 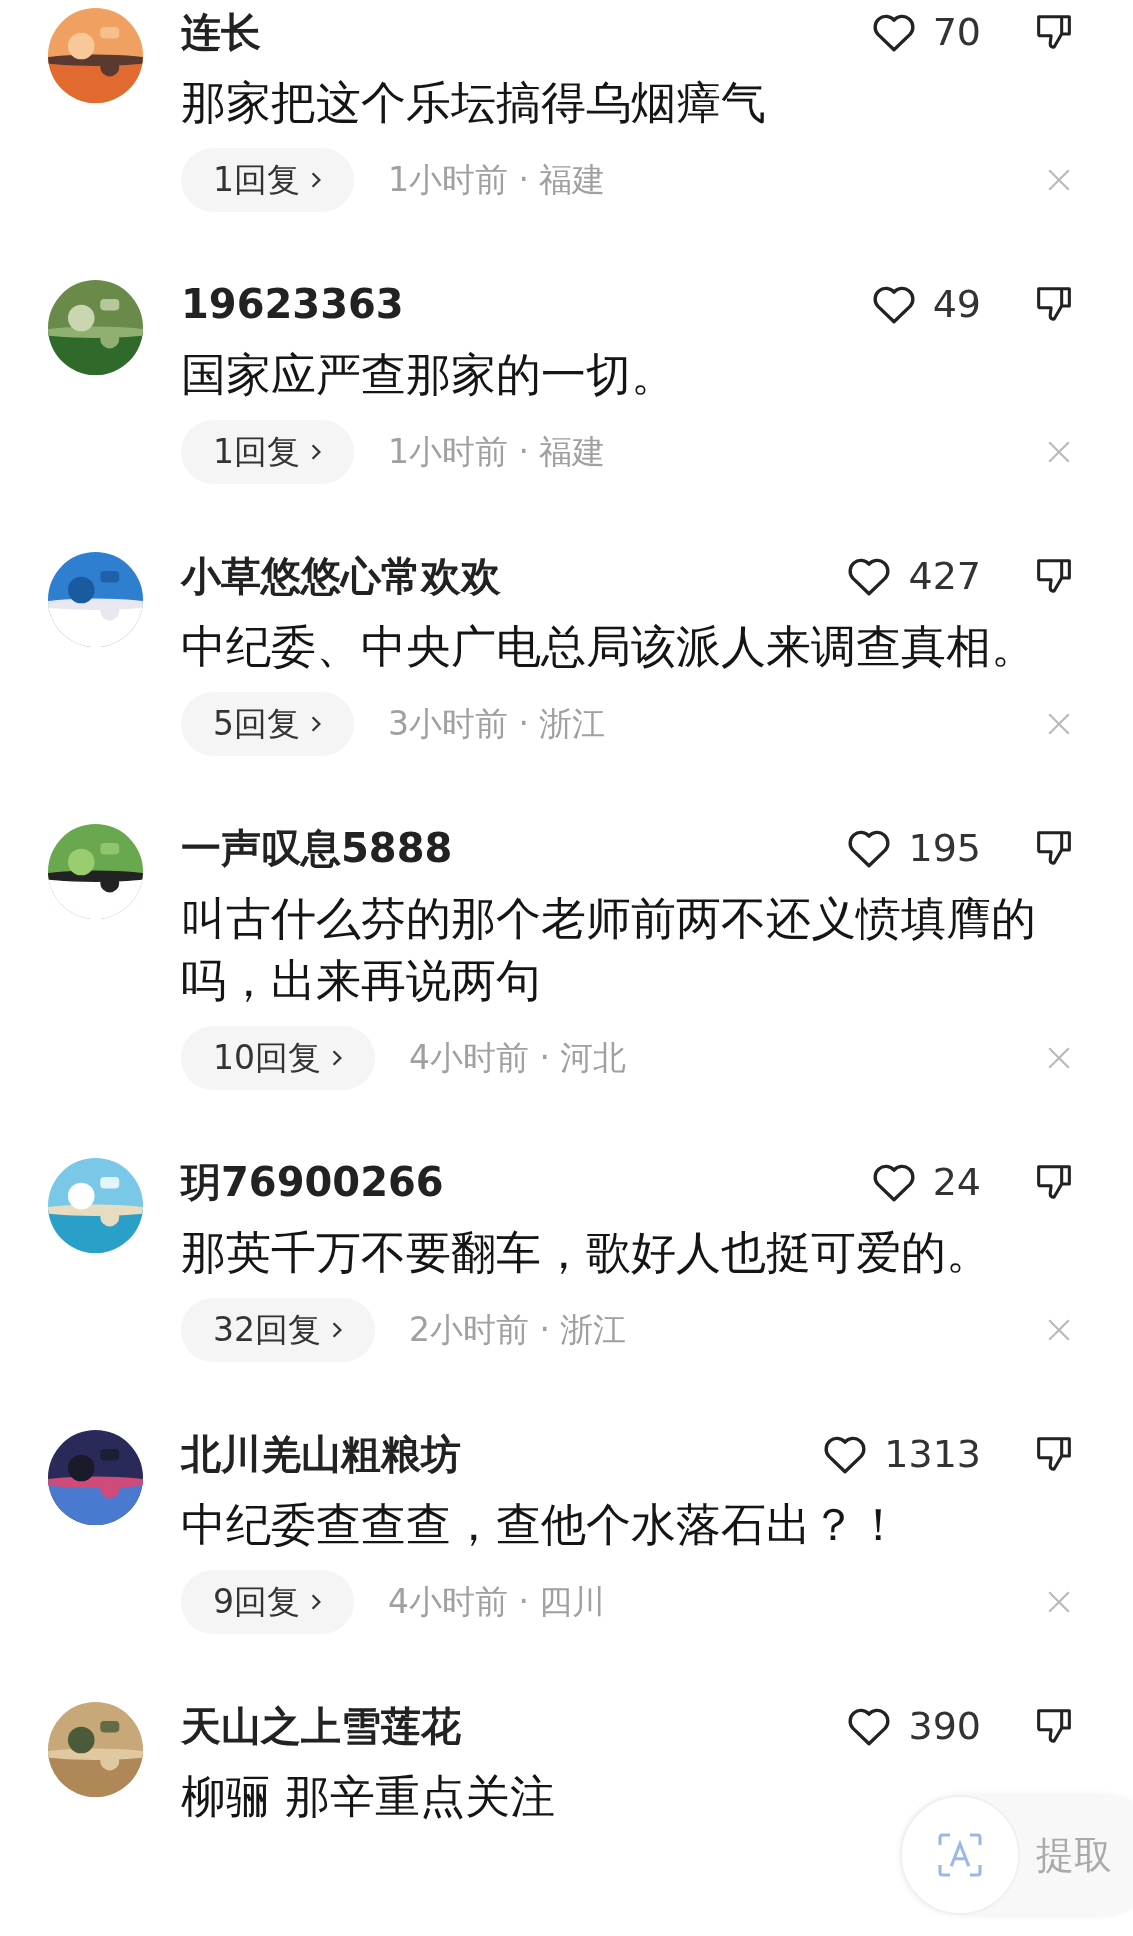 I want to click on user-name: 小草悠悠心常欢欢, so click(x=341, y=576).